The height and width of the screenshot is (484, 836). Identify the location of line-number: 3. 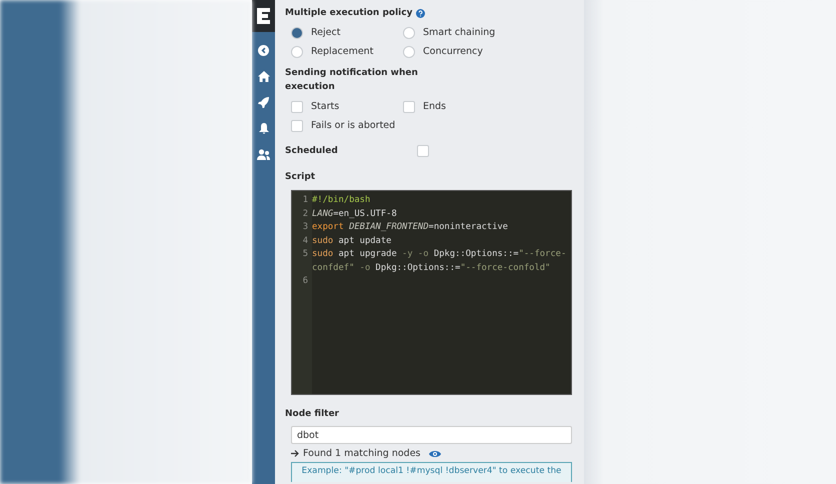
(305, 227).